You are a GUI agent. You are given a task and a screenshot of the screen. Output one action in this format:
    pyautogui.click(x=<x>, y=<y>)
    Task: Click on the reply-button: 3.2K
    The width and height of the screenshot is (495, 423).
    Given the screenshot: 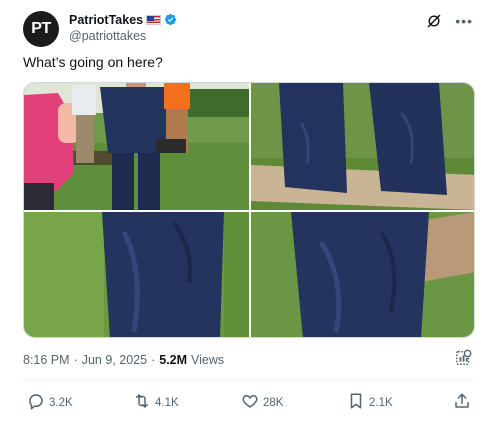 What is the action you would take?
    pyautogui.click(x=50, y=402)
    